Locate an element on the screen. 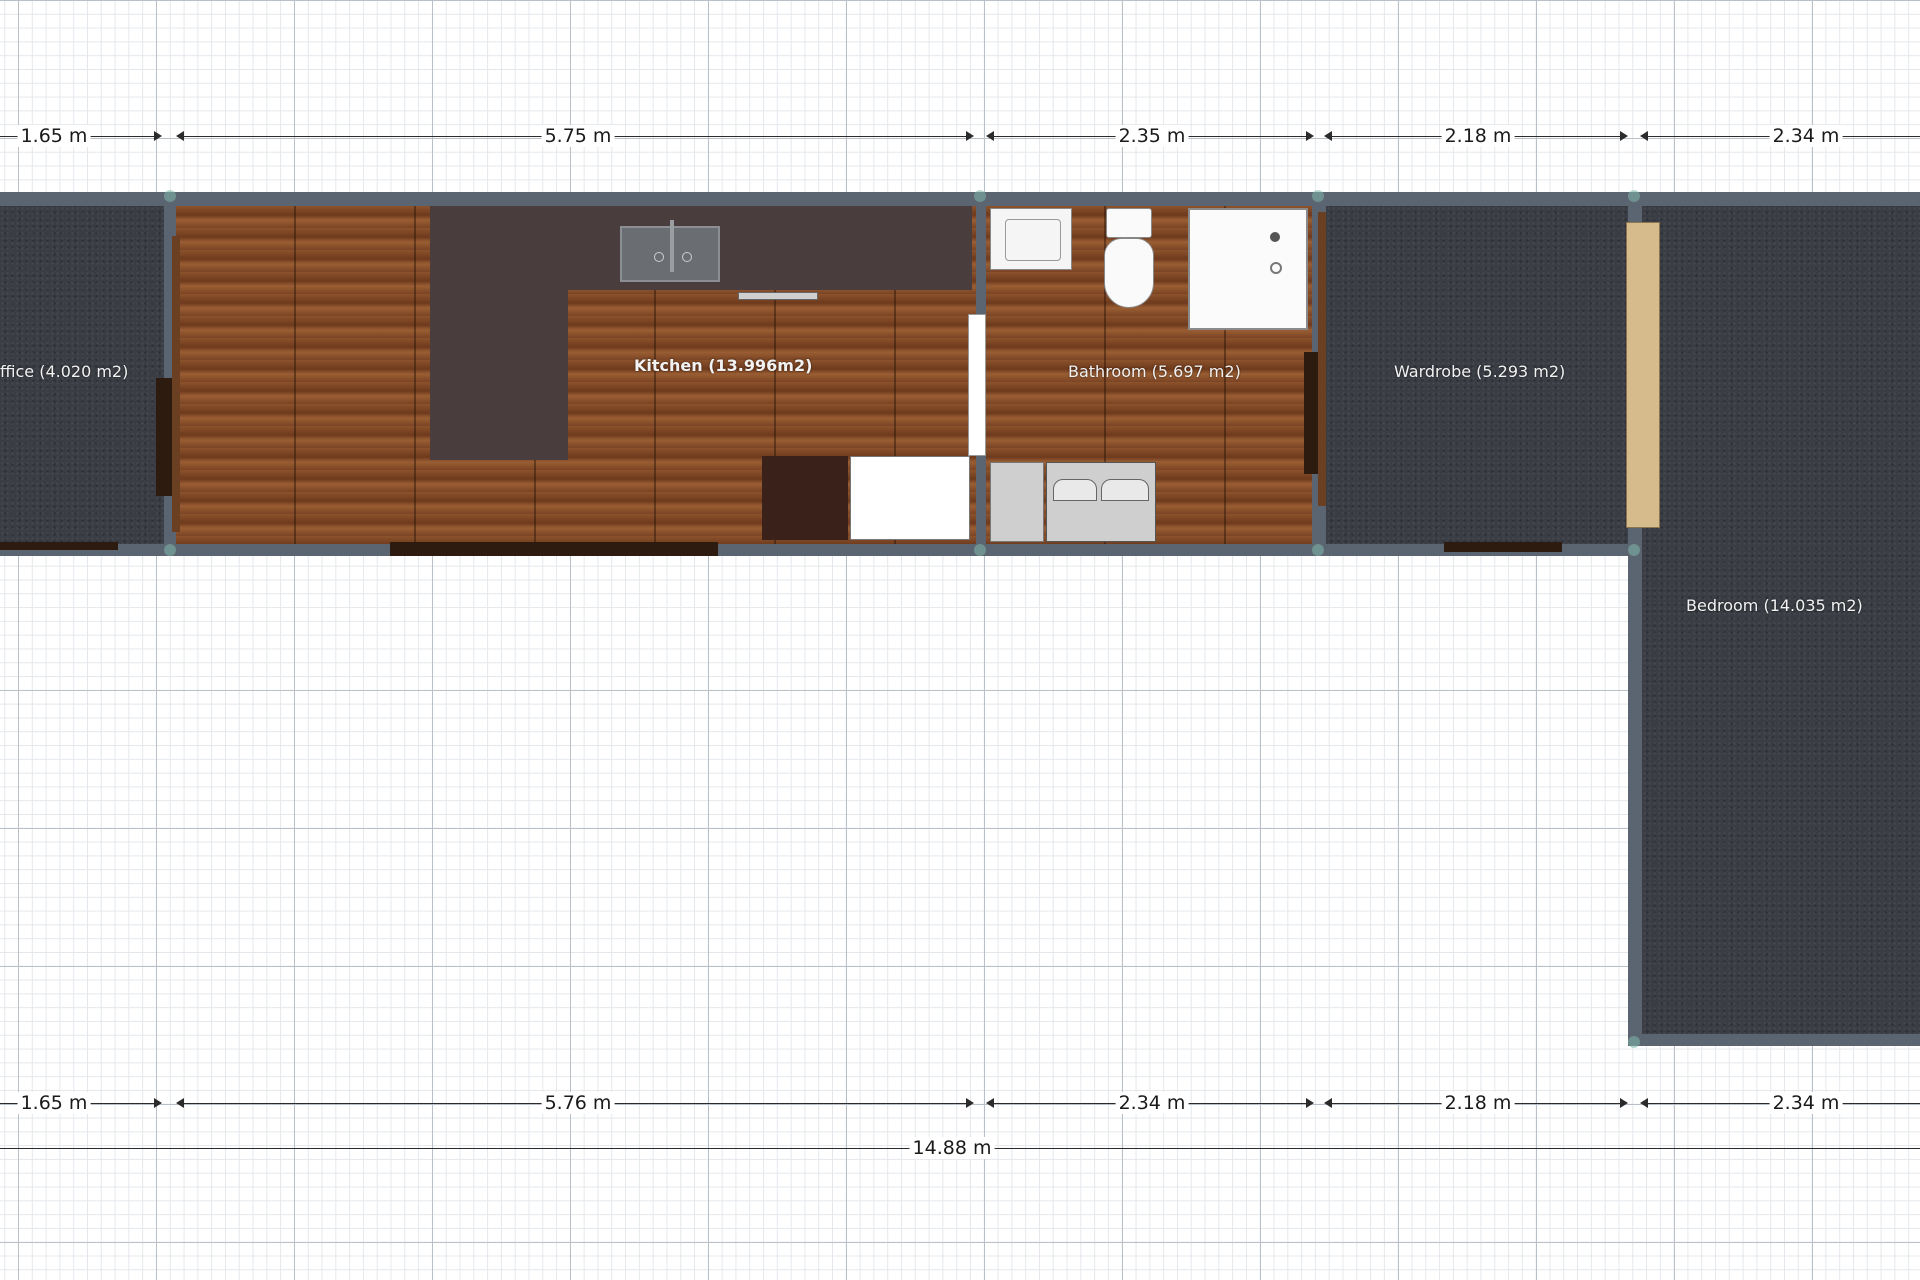  basin-icon is located at coordinates (1033, 240).